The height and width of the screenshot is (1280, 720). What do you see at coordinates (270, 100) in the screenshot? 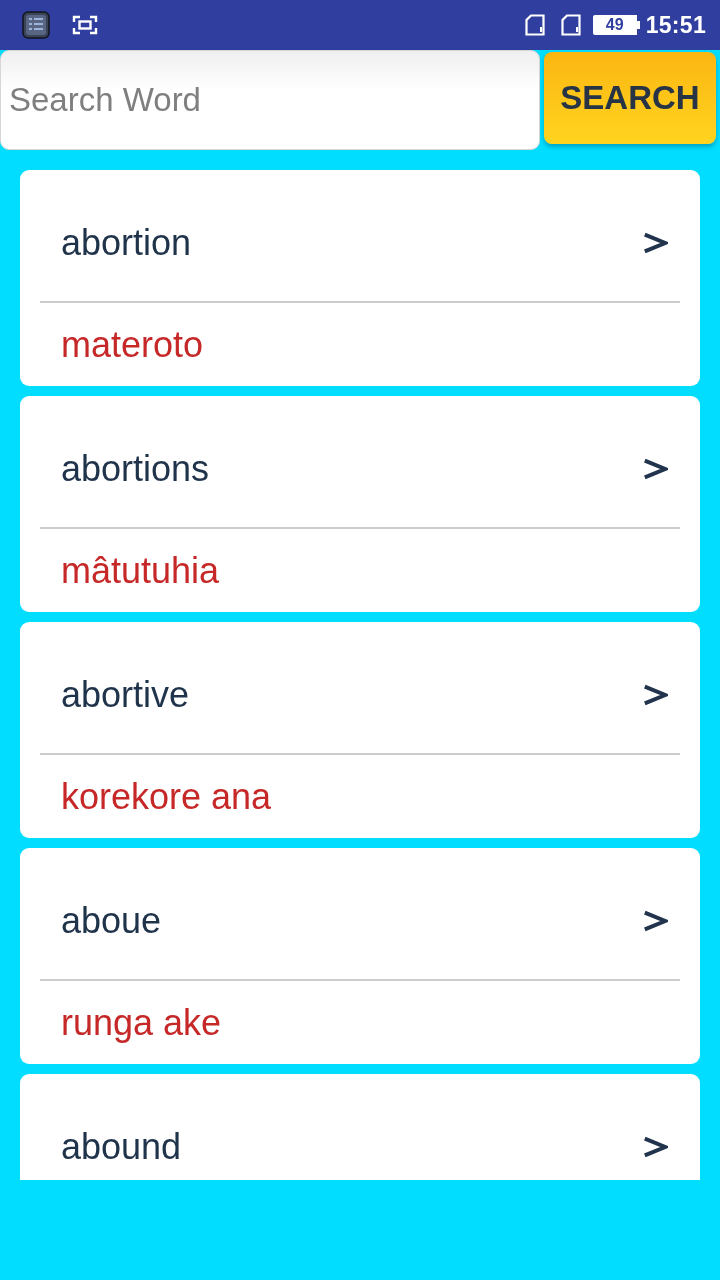
I see `search-field: Search Word` at bounding box center [270, 100].